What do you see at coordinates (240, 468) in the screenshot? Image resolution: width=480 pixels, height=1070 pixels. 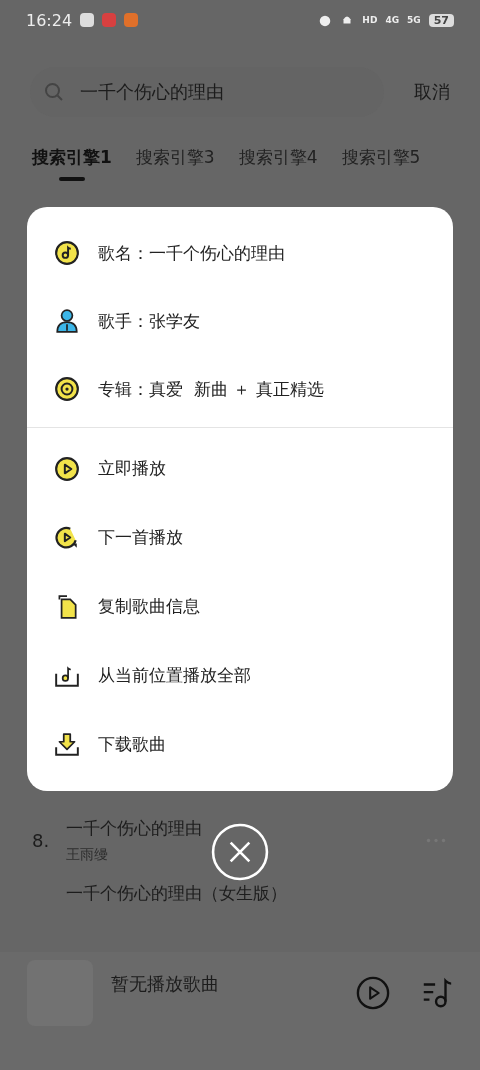 I see `menu-item: 立即播放` at bounding box center [240, 468].